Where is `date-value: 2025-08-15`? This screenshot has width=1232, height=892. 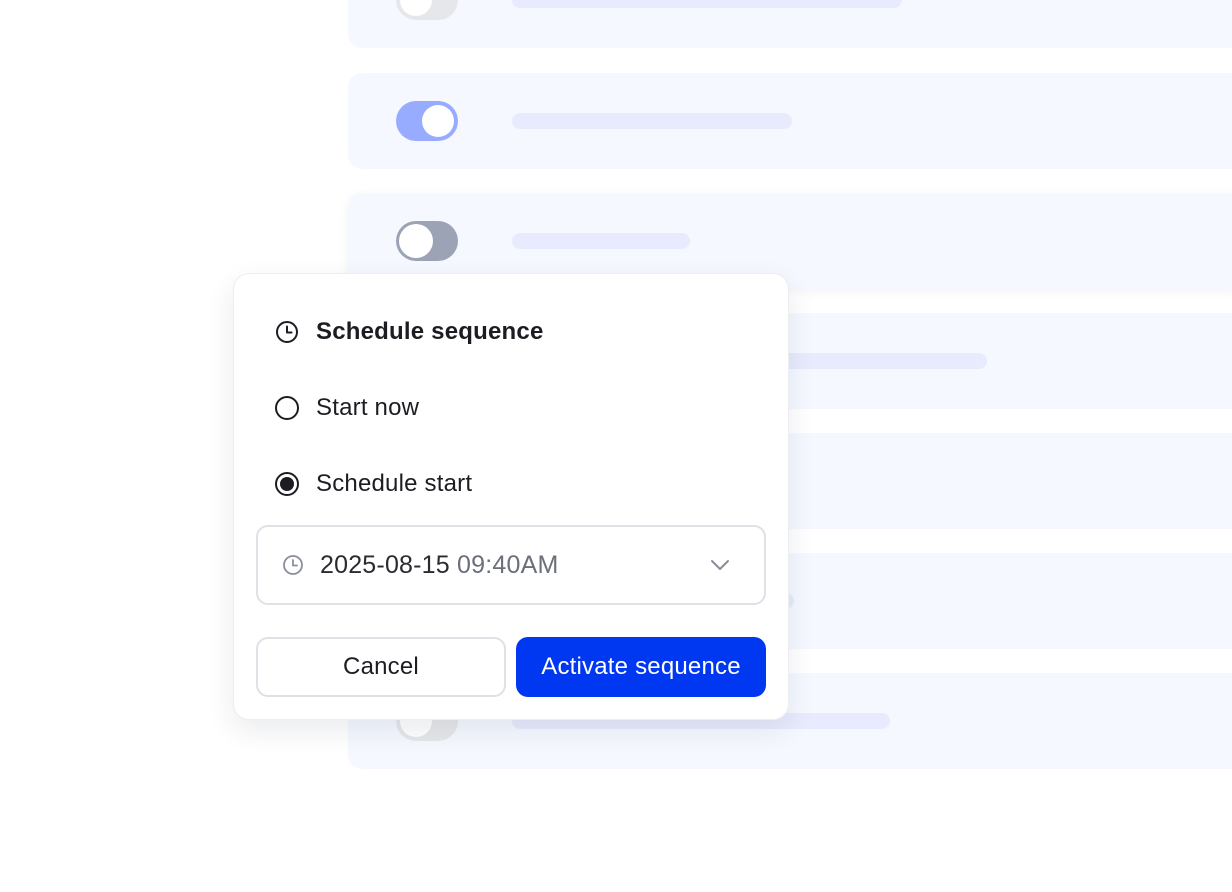
date-value: 2025-08-15 is located at coordinates (385, 565).